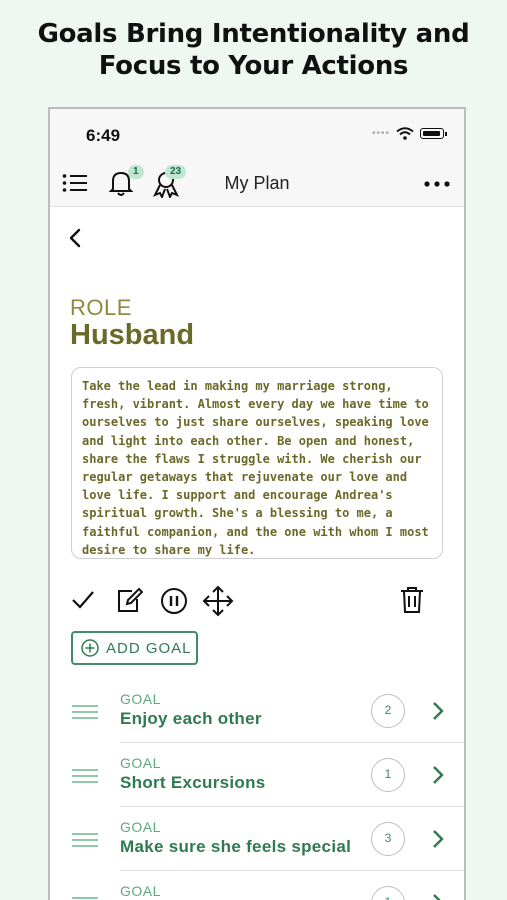  I want to click on goal-text: GOAL, so click(140, 891).